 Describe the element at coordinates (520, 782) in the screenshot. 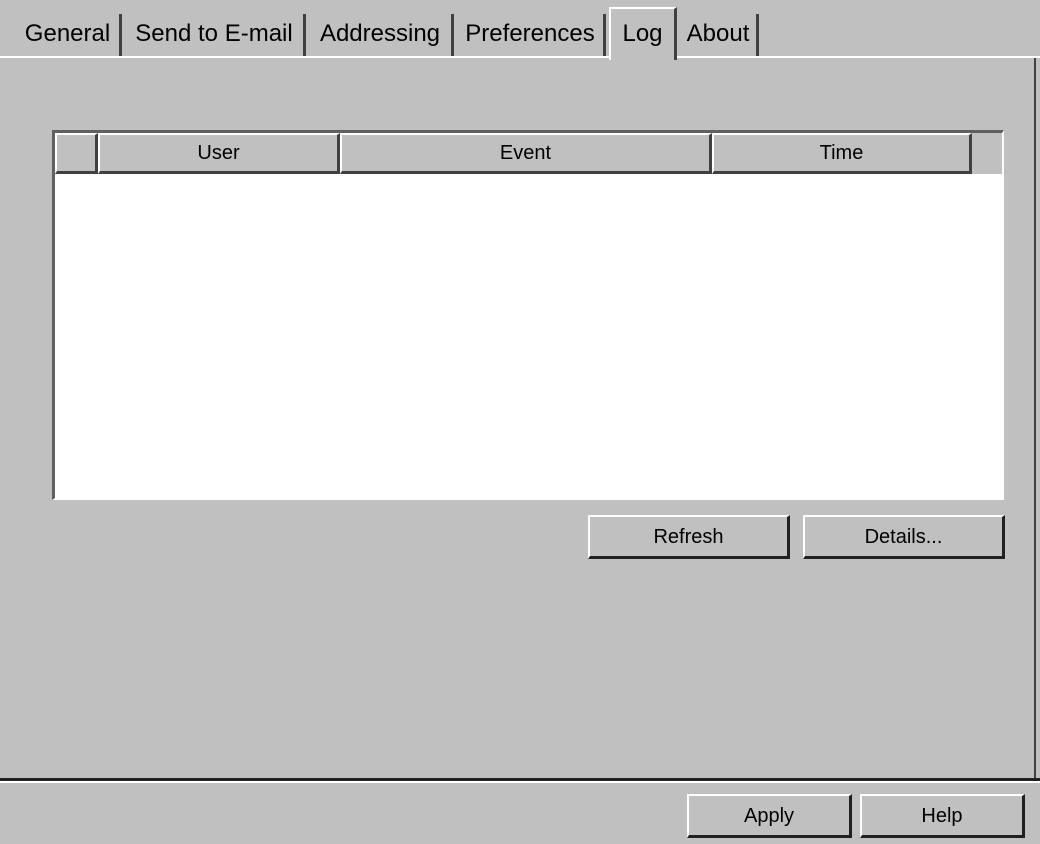

I see `panel-bottom-highlight` at that location.